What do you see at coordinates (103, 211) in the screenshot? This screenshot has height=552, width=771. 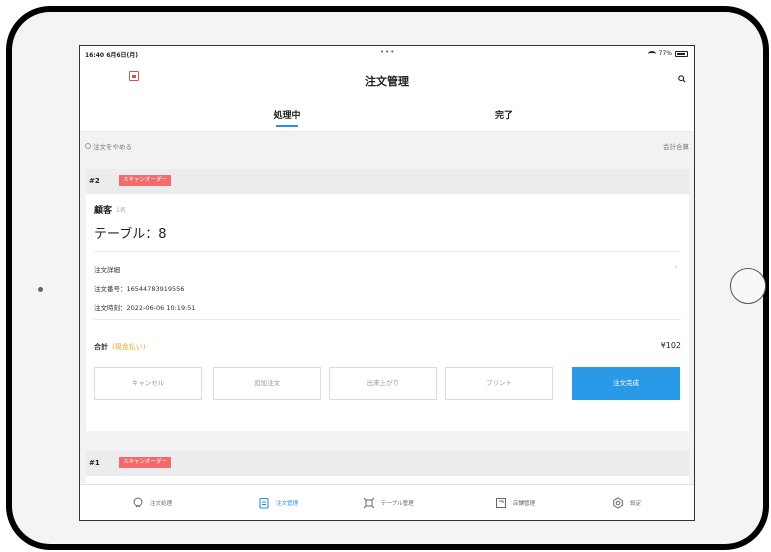 I see `customer-label: 顧客` at bounding box center [103, 211].